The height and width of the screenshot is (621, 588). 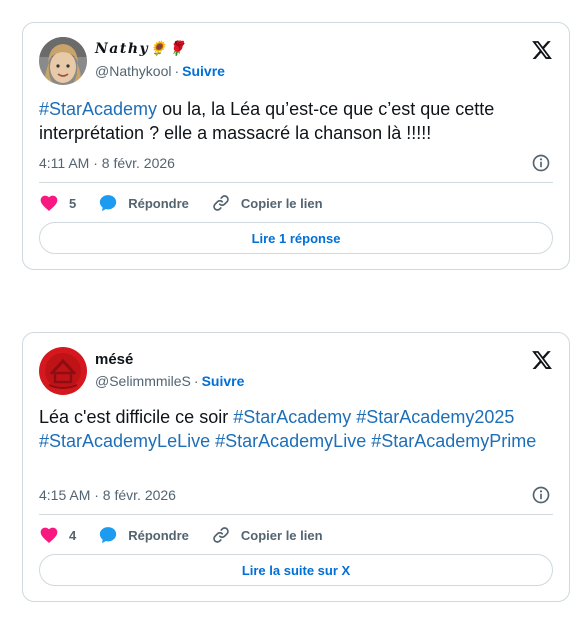 I want to click on hashtag-link: #StarAcademyPrime, so click(x=453, y=441).